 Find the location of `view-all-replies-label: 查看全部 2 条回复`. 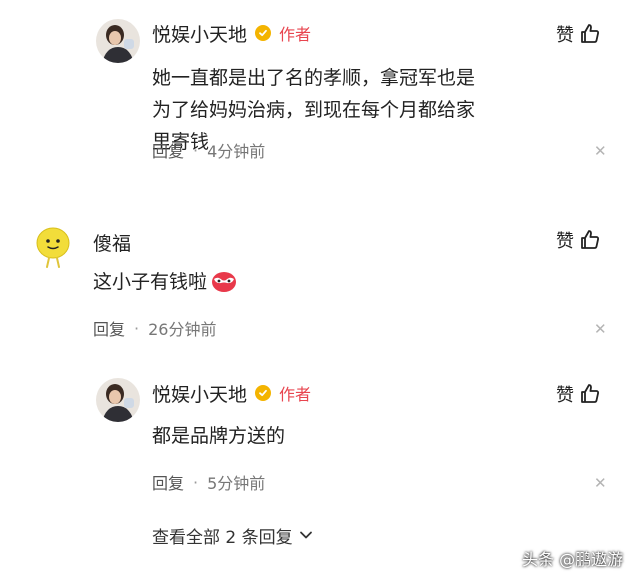

view-all-replies-label: 查看全部 2 条回复 is located at coordinates (222, 537).